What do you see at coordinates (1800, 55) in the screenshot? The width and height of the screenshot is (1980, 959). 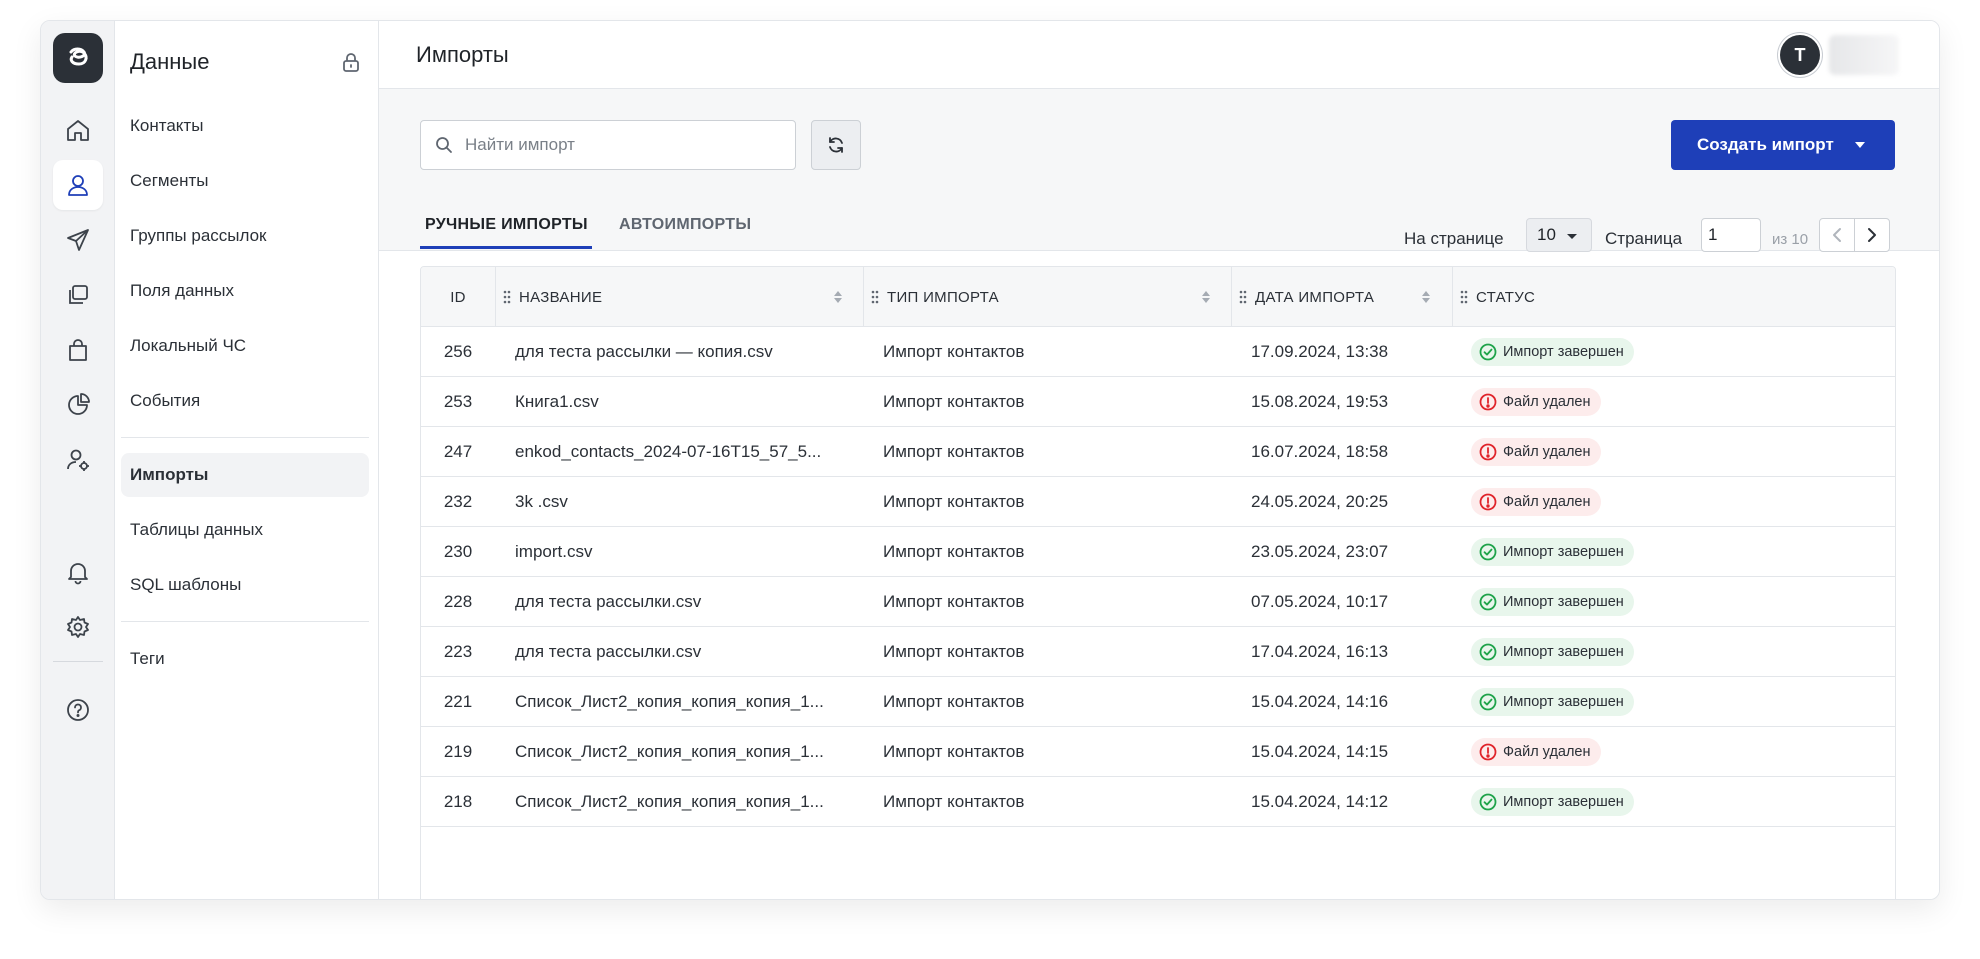 I see `avatar: T` at bounding box center [1800, 55].